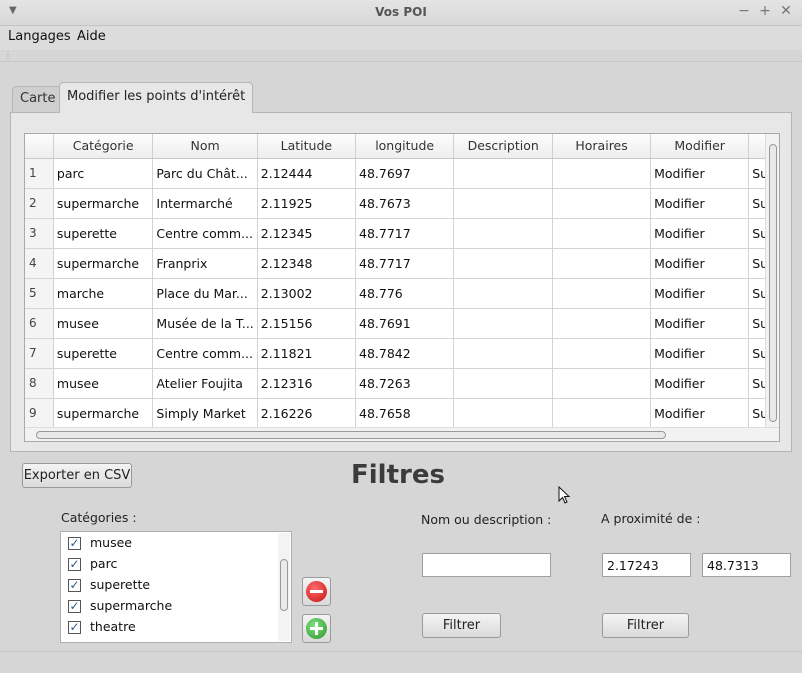 Image resolution: width=802 pixels, height=673 pixels. Describe the element at coordinates (405, 293) in the screenshot. I see `table-cell: 48.776` at that location.